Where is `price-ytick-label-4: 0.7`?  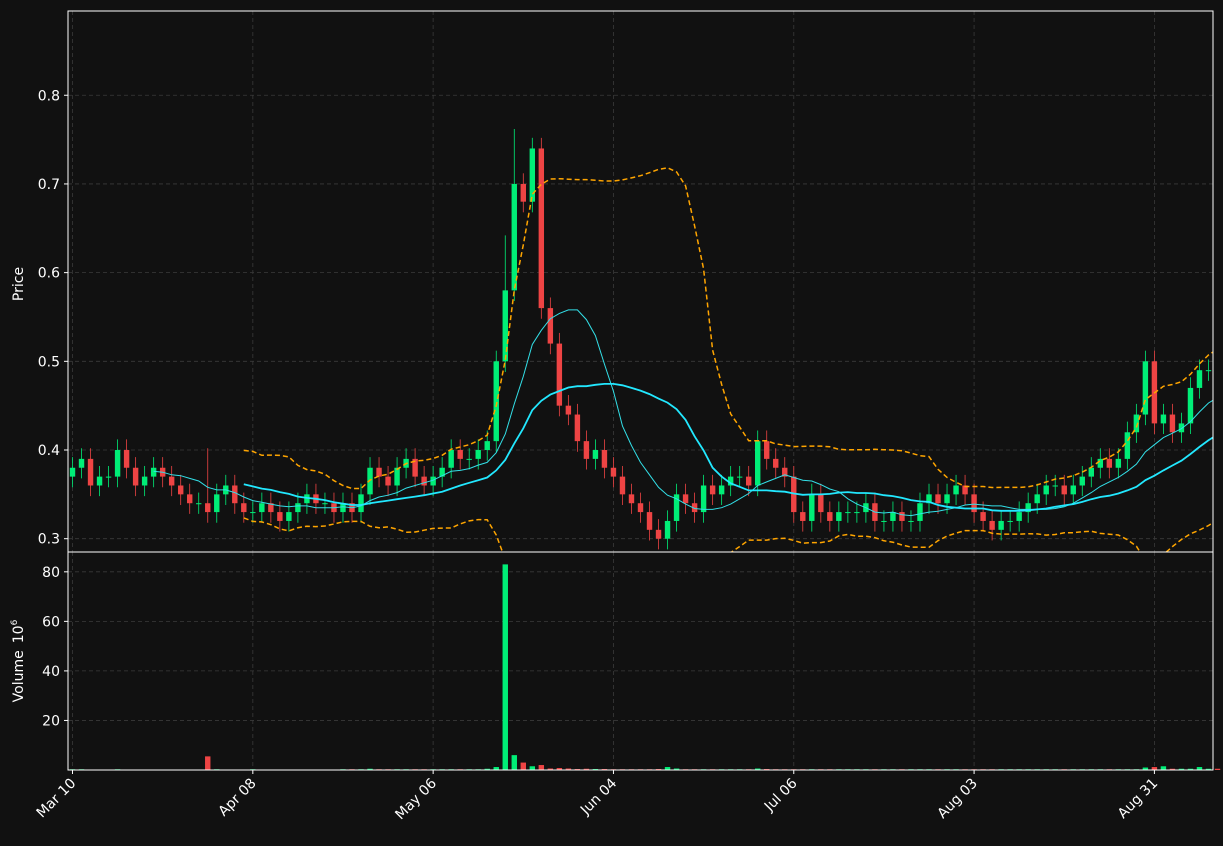
price-ytick-label-4: 0.7 is located at coordinates (49, 185).